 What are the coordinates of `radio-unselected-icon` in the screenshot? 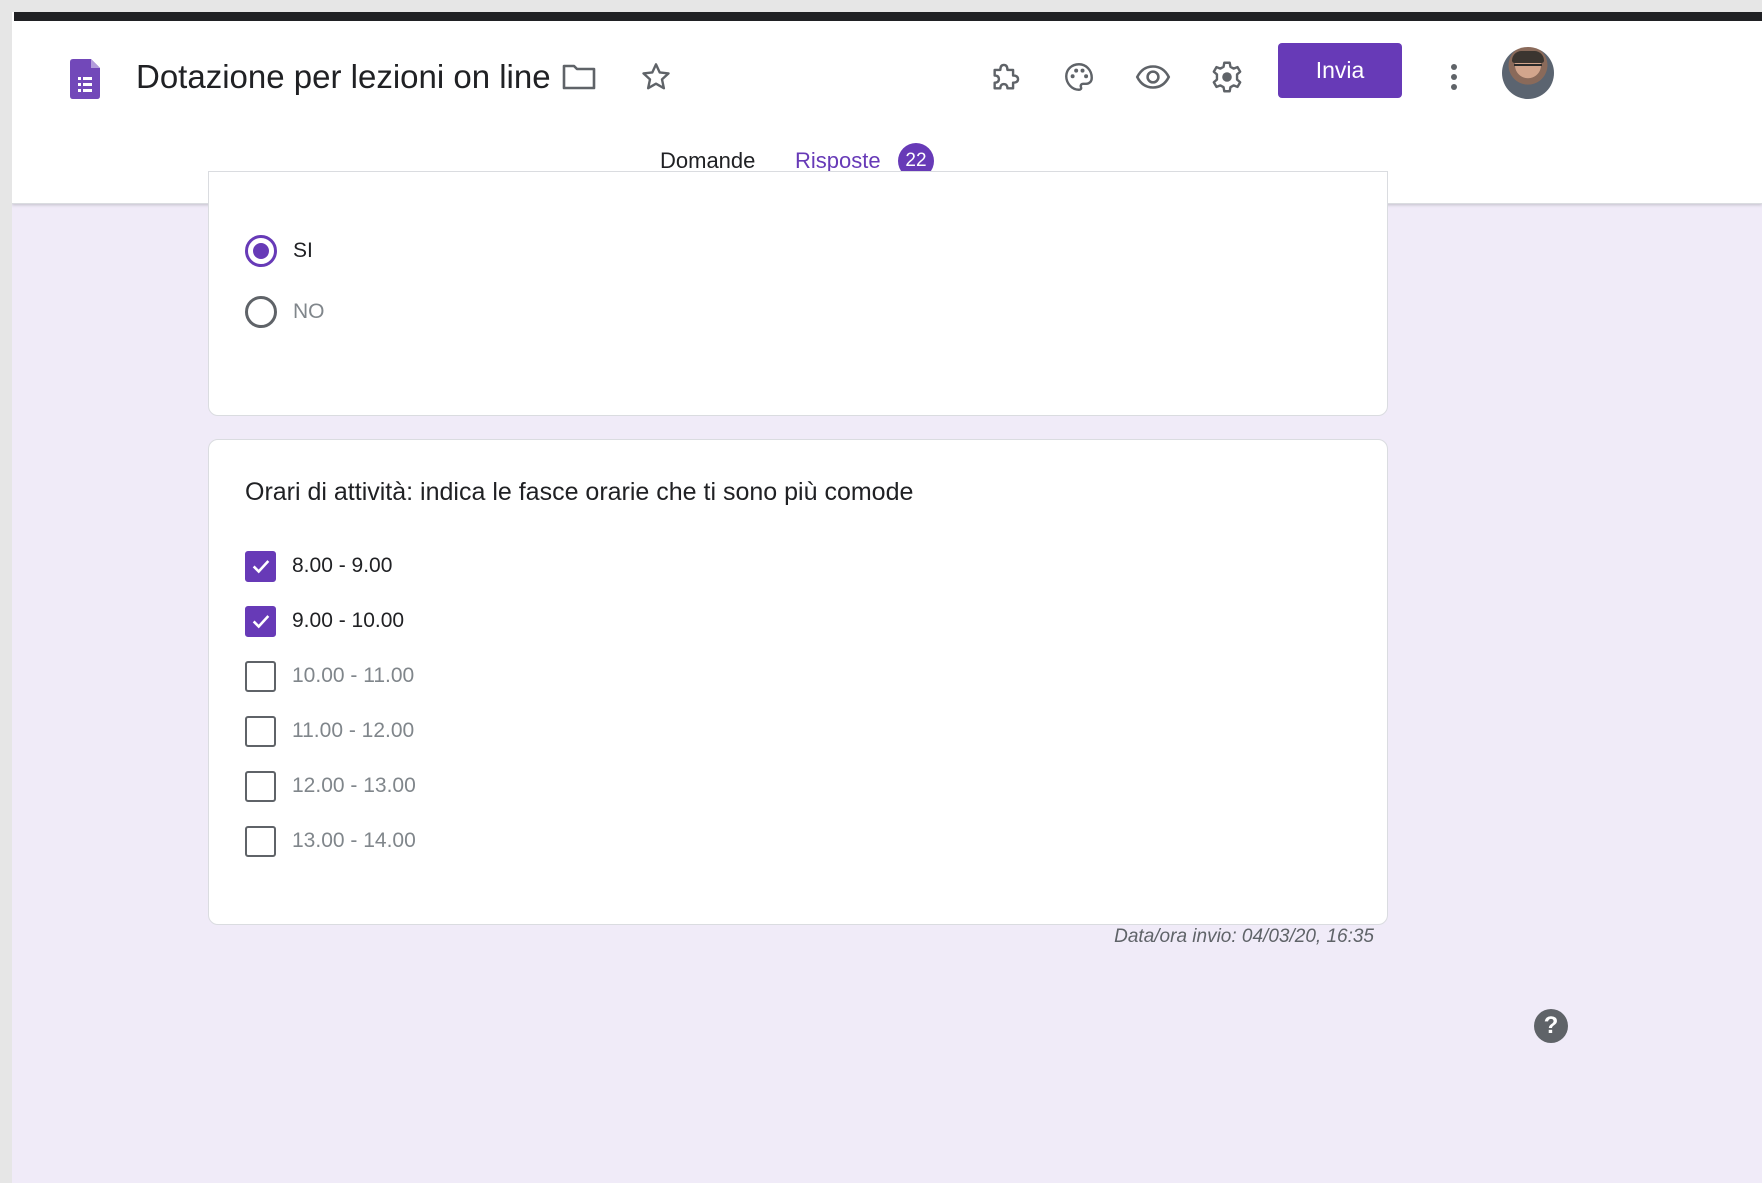 It's located at (261, 312).